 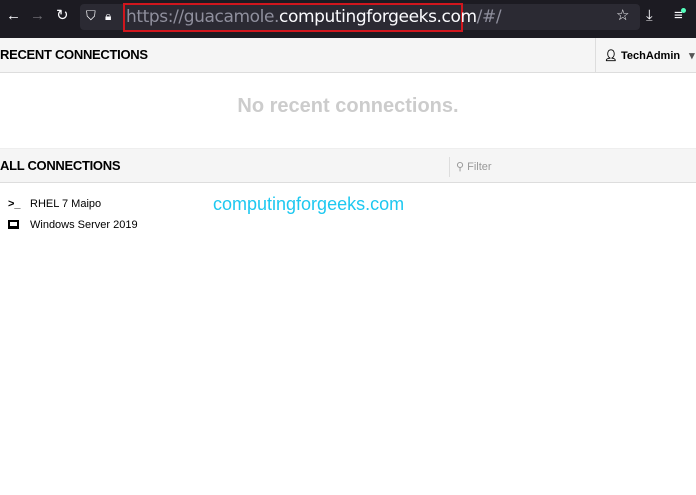 What do you see at coordinates (16, 225) in the screenshot?
I see `monitor-icon` at bounding box center [16, 225].